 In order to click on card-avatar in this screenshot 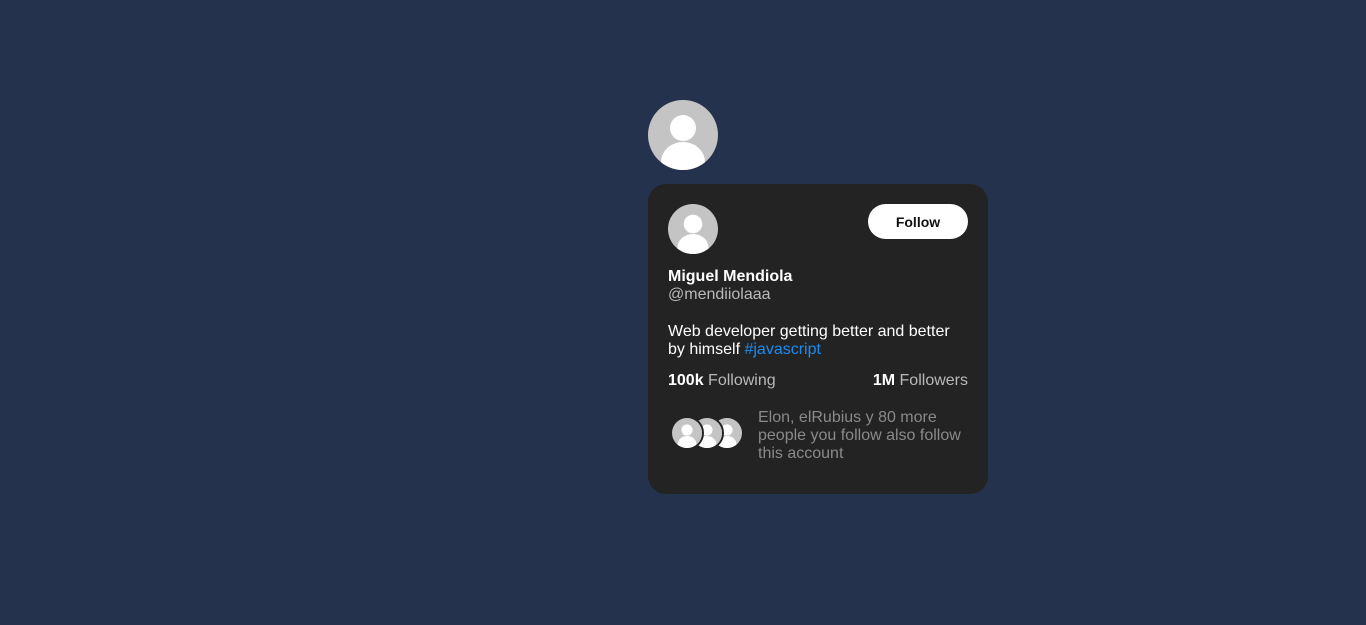, I will do `click(693, 229)`.